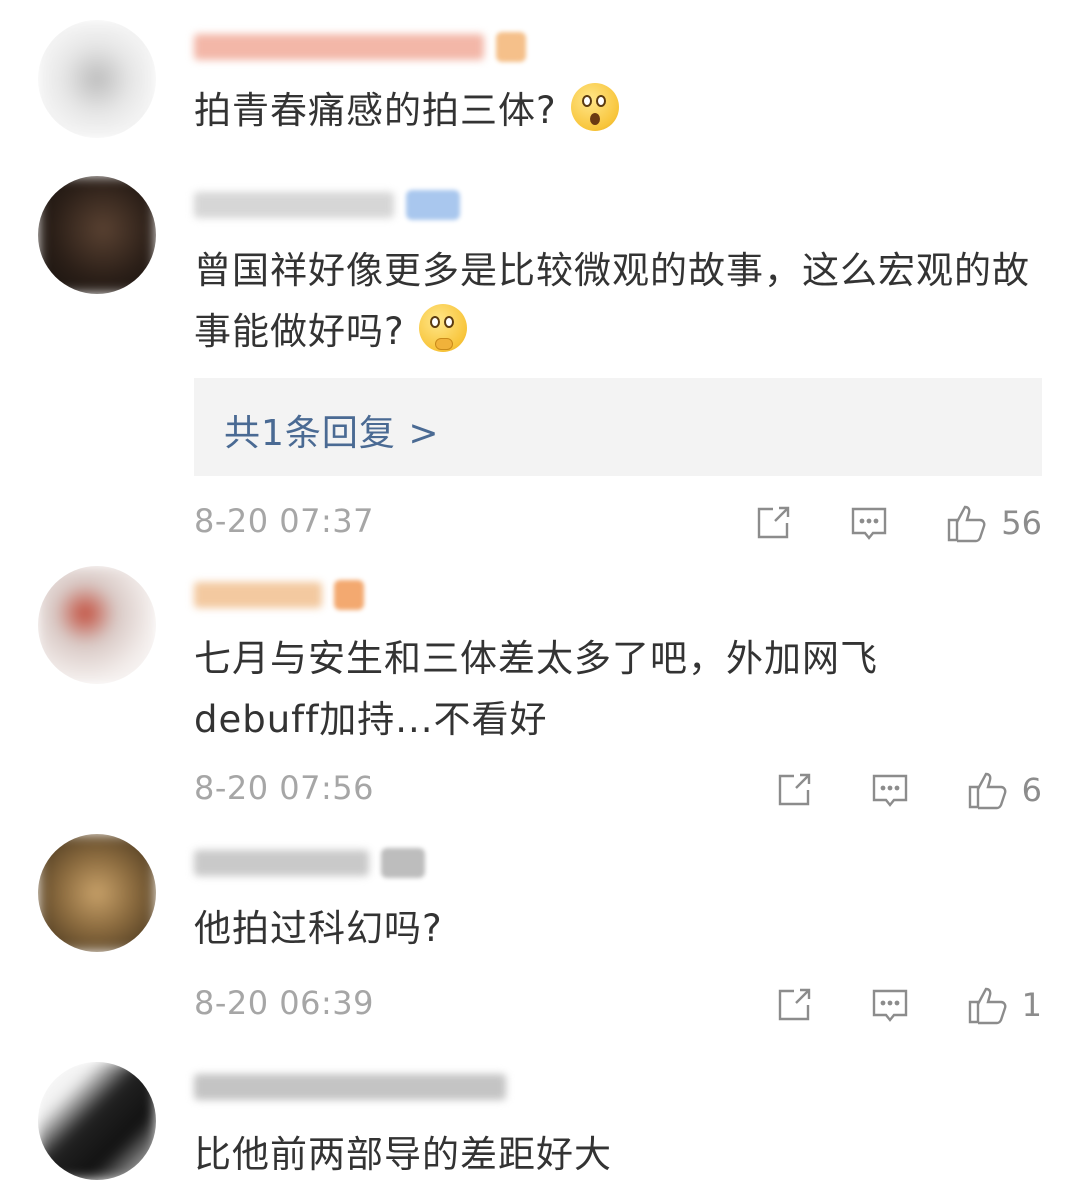 The image size is (1080, 1203). I want to click on timestamp: 8-20 07:56, so click(284, 788).